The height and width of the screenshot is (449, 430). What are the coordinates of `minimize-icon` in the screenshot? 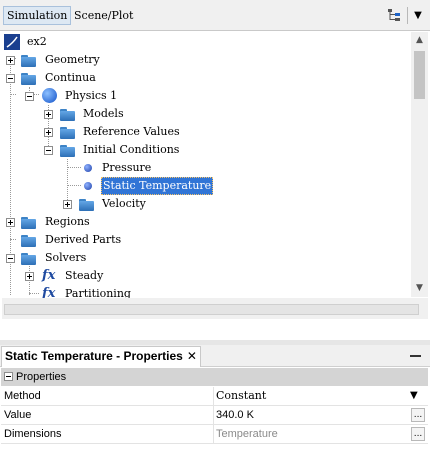 It's located at (415, 356).